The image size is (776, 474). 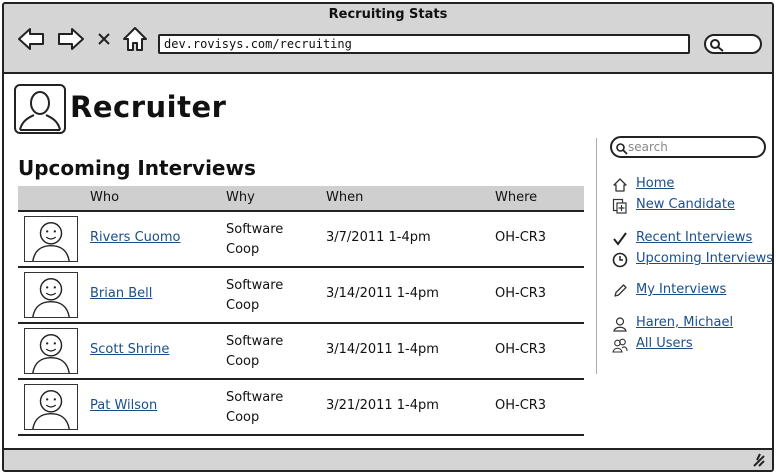 I want to click on sidebar-divider, so click(x=596, y=256).